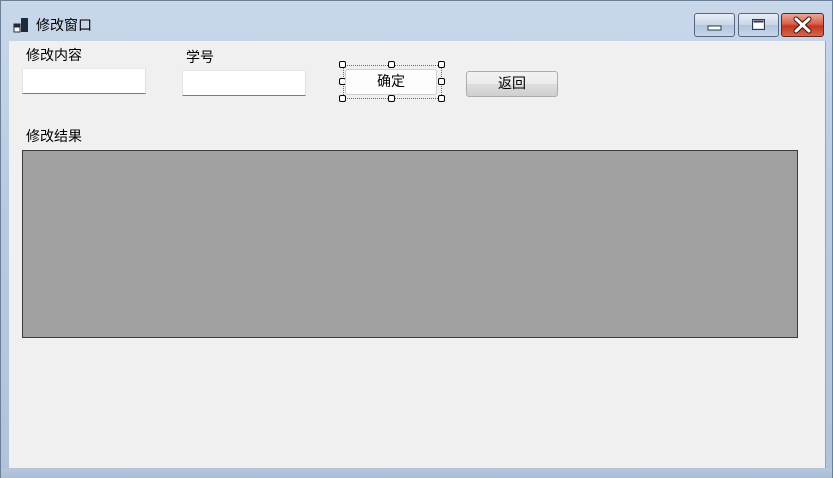 This screenshot has width=833, height=478. I want to click on minimize-button, so click(714, 25).